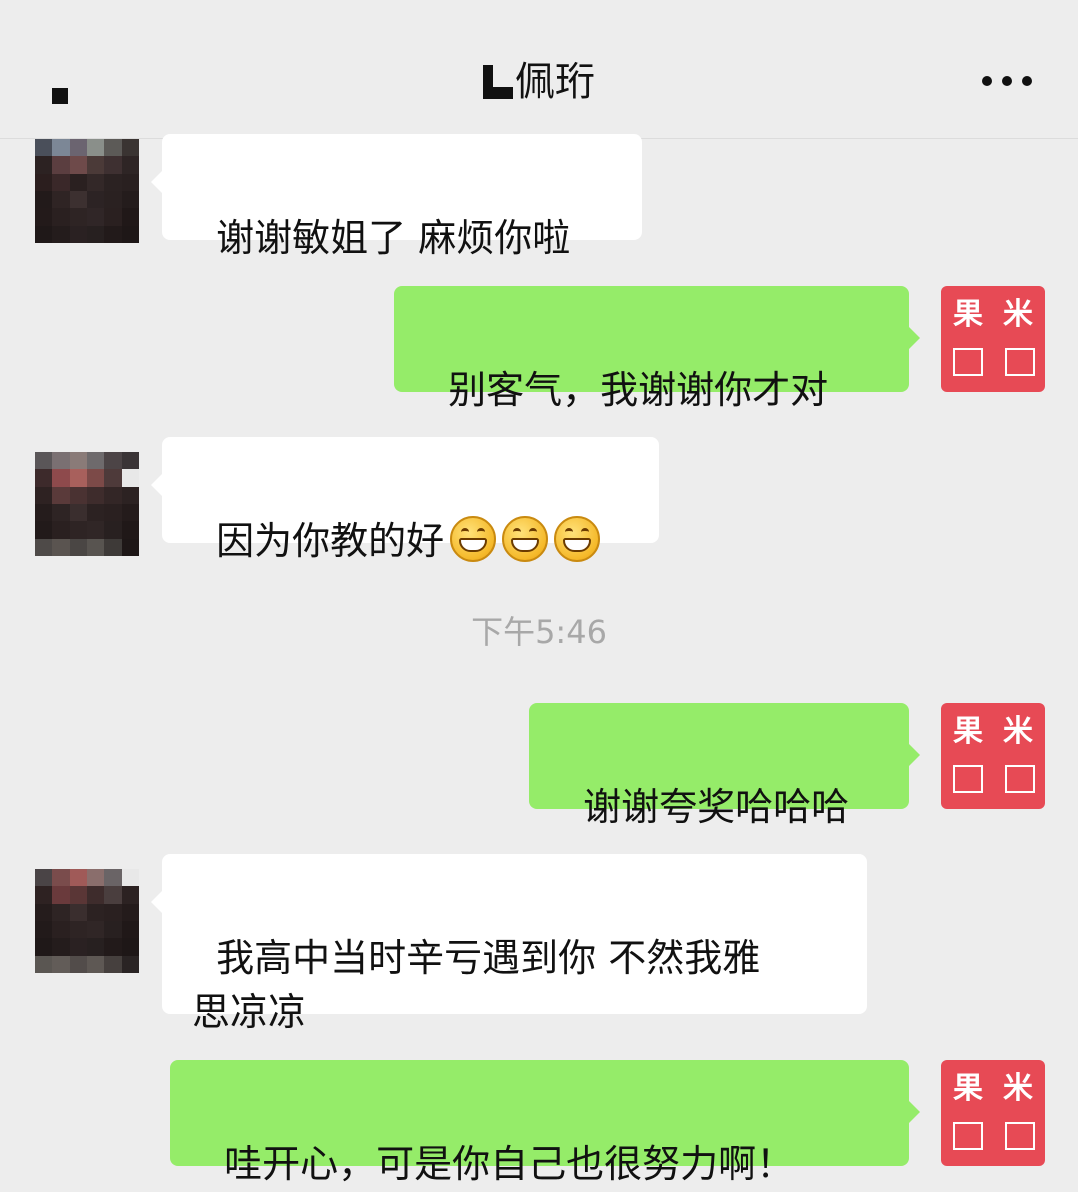 The image size is (1078, 1192). I want to click on message-timestamp: 下午5:46, so click(539, 632).